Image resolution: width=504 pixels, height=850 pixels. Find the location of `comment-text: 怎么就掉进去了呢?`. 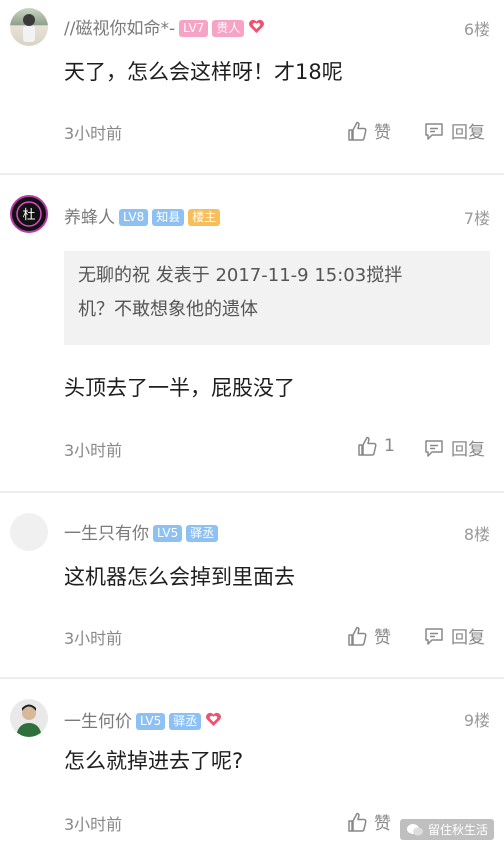

comment-text: 怎么就掉进去了呢? is located at coordinates (154, 761).